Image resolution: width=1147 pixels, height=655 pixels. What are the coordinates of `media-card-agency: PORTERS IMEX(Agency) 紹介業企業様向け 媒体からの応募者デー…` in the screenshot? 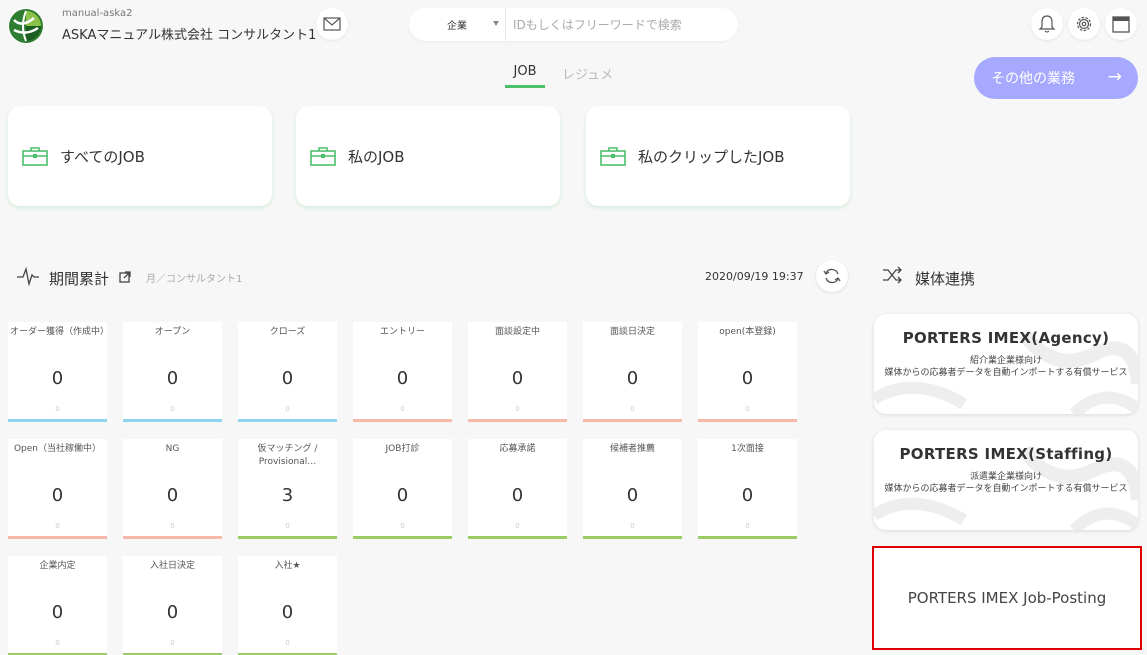 It's located at (1006, 364).